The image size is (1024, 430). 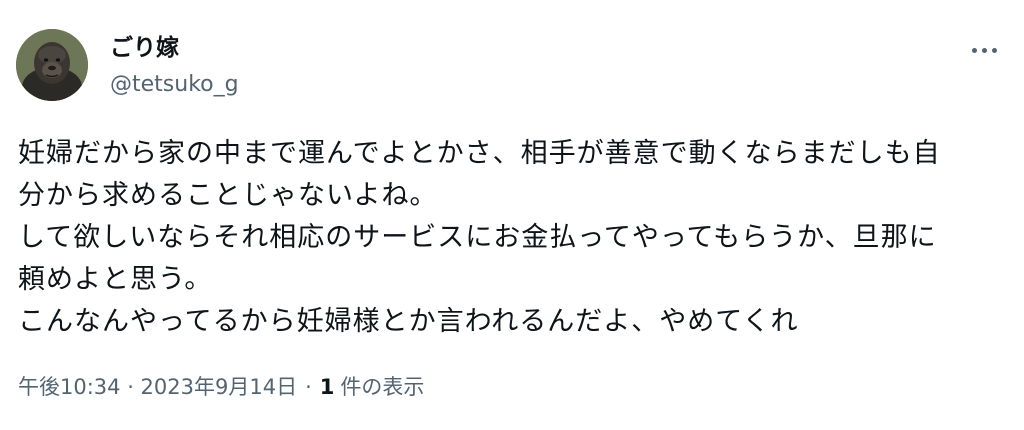 What do you see at coordinates (327, 387) in the screenshot?
I see `view-count: 1` at bounding box center [327, 387].